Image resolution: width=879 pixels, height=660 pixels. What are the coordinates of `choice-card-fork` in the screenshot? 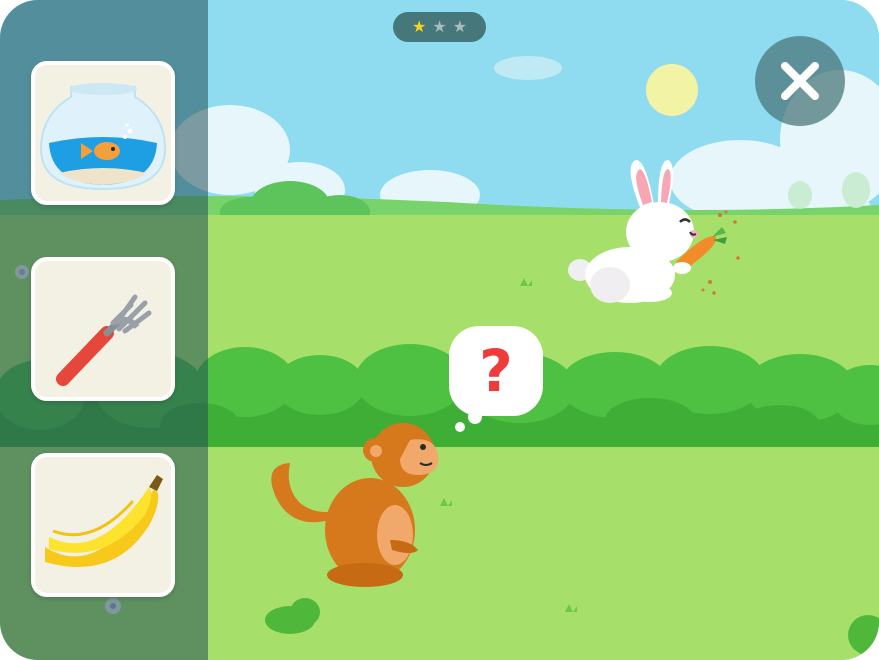 It's located at (103, 329).